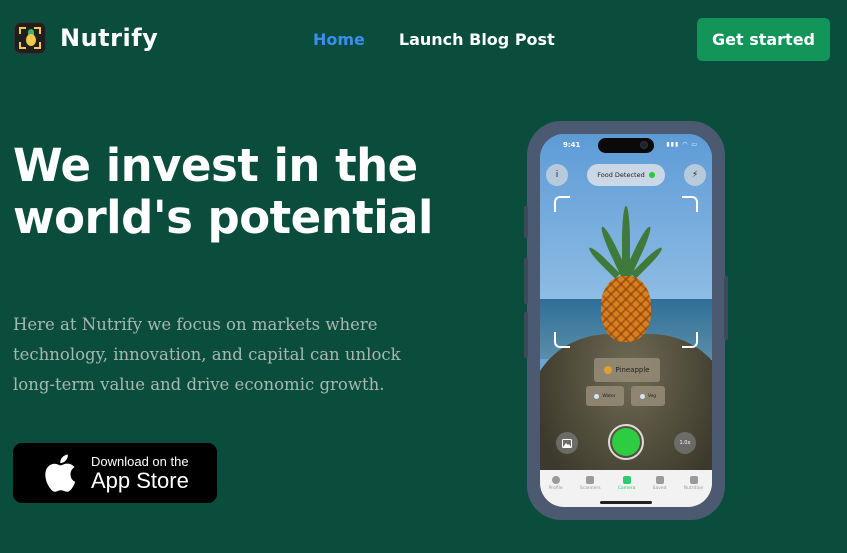 The height and width of the screenshot is (553, 847). What do you see at coordinates (30, 38) in the screenshot?
I see `pineapple-logo-icon` at bounding box center [30, 38].